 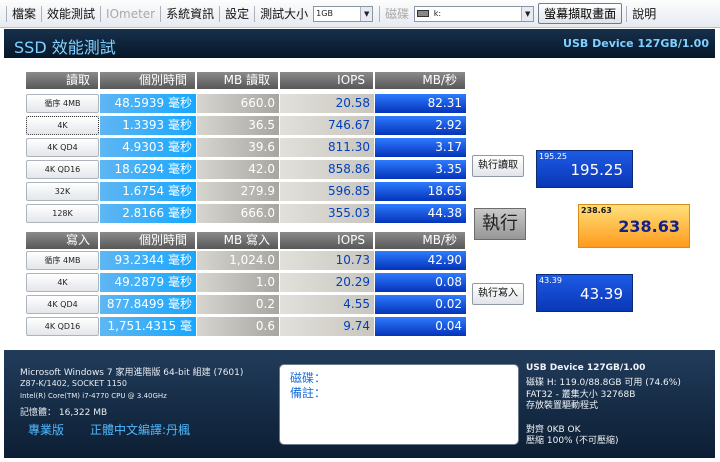 I want to click on write-mbs-cell: 0.04, so click(x=420, y=326).